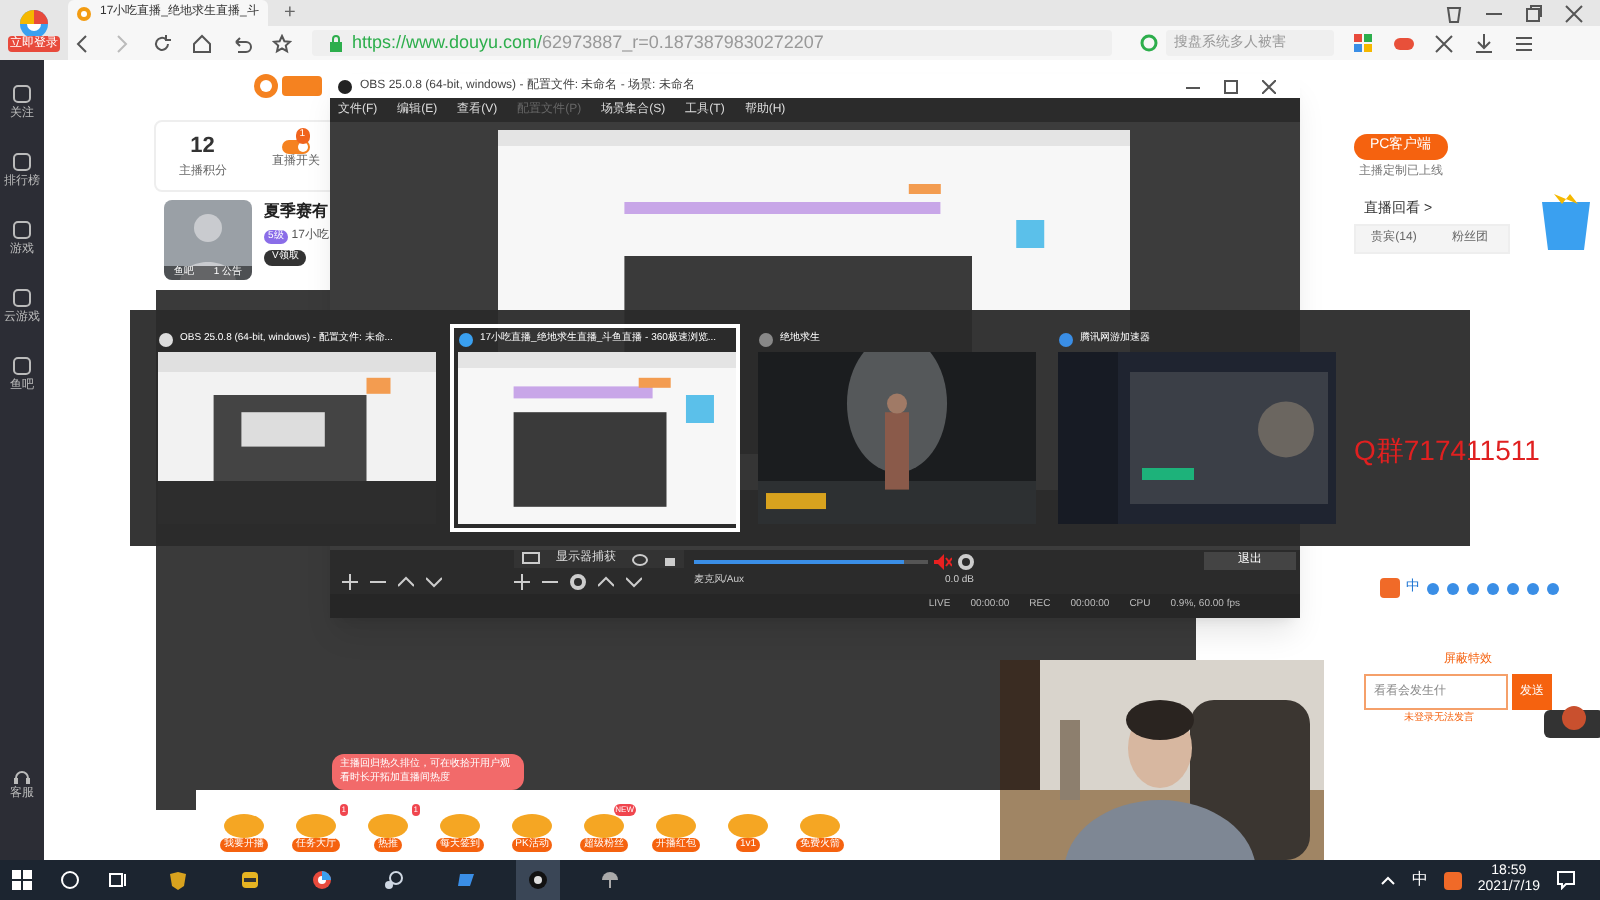 This screenshot has height=900, width=1600. What do you see at coordinates (588, 42) in the screenshot?
I see `url-text: https://www.douyu.com/62973887_r=0.1873879830272207` at bounding box center [588, 42].